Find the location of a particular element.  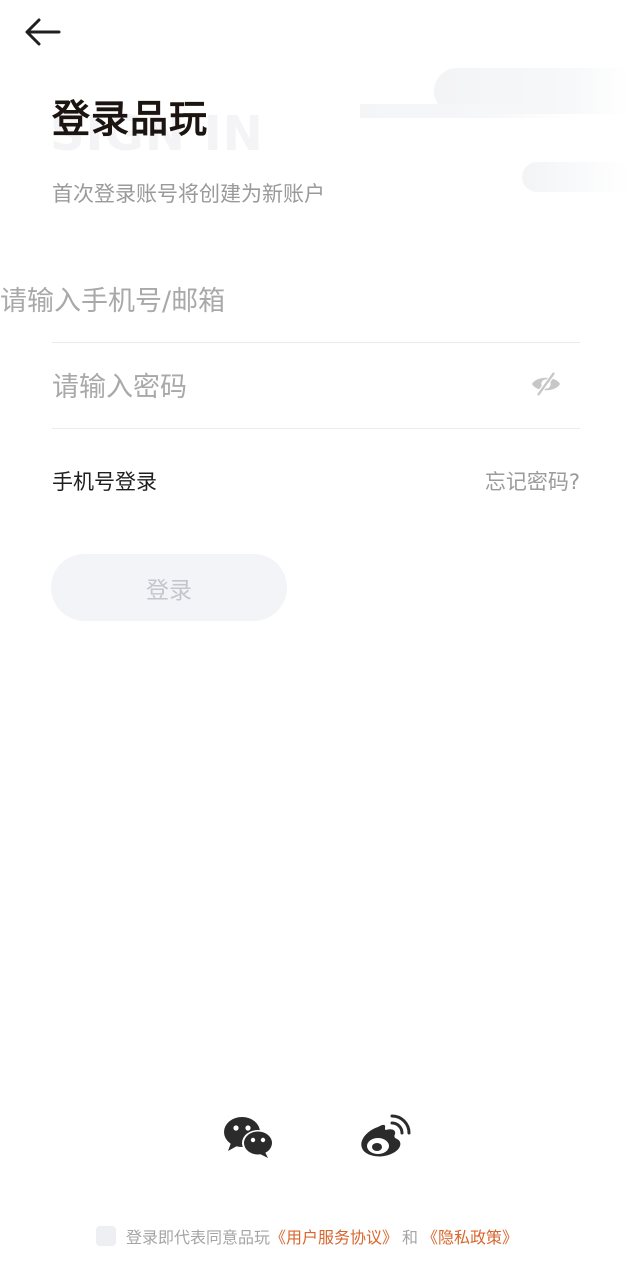

arrow-left-icon is located at coordinates (42, 34).